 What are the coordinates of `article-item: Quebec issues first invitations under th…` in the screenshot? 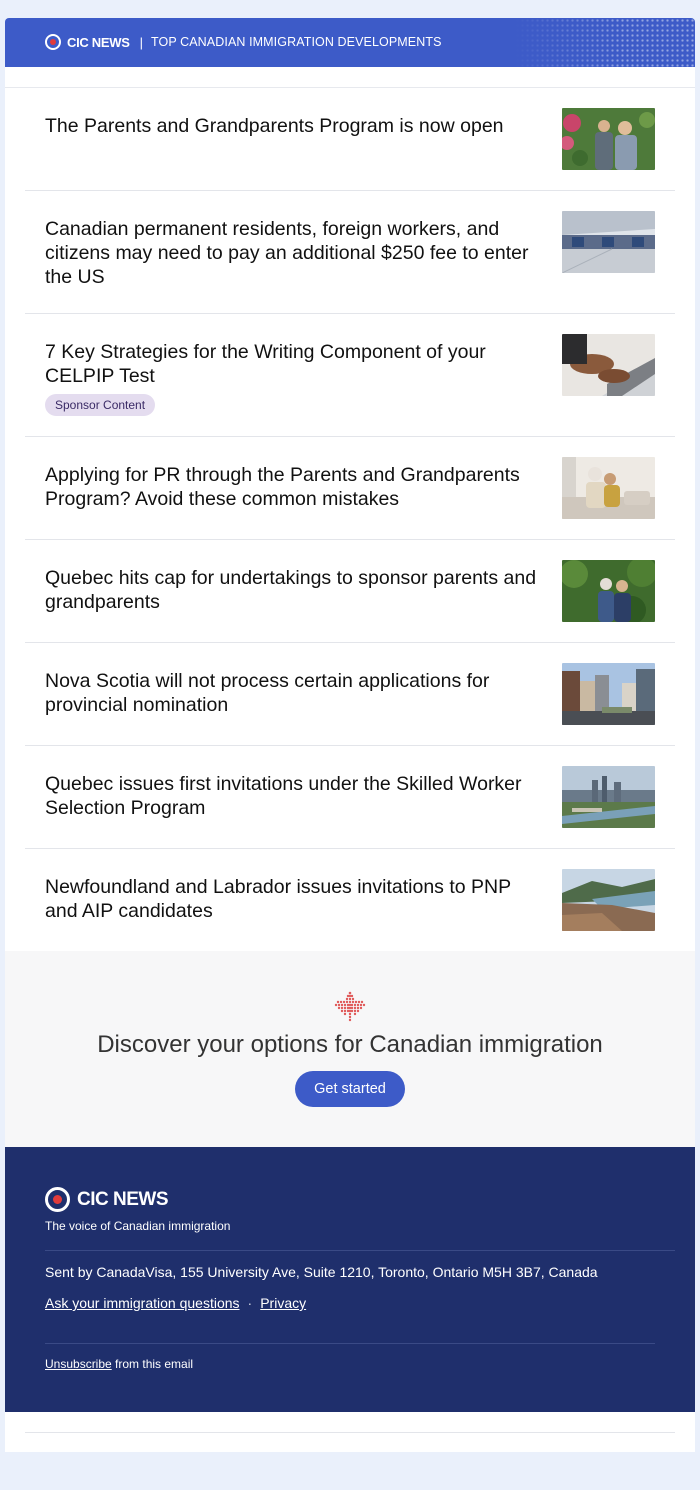 It's located at (350, 797).